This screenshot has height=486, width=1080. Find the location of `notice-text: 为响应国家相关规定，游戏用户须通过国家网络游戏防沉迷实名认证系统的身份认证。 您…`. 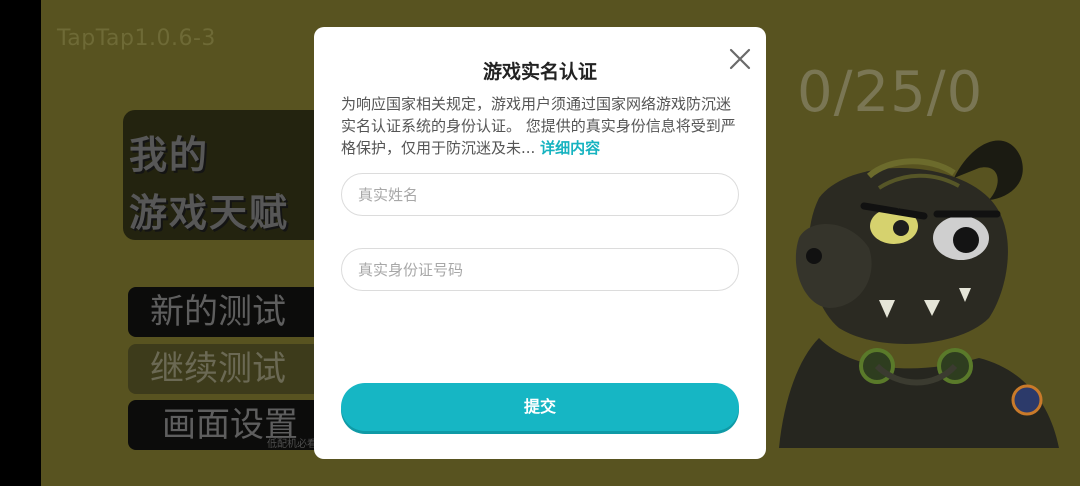

notice-text: 为响应国家相关规定，游戏用户须通过国家网络游戏防沉迷实名认证系统的身份认证。 您… is located at coordinates (538, 126).